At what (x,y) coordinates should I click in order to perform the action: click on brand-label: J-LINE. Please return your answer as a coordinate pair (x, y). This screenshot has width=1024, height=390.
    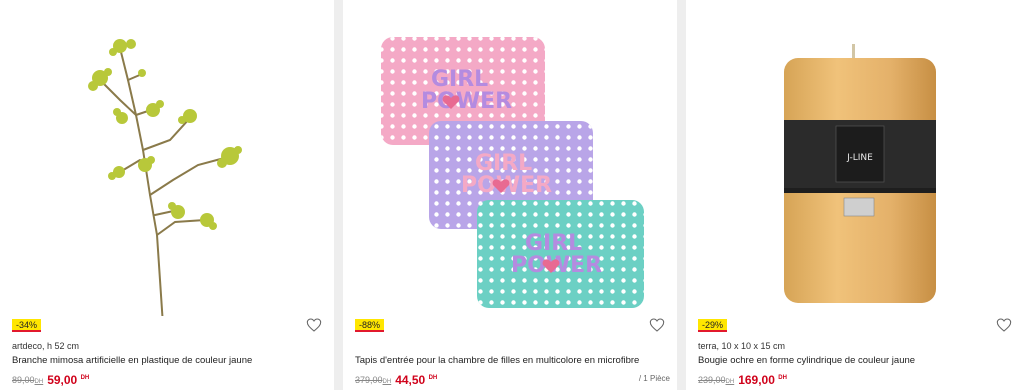
    Looking at the image, I should click on (859, 158).